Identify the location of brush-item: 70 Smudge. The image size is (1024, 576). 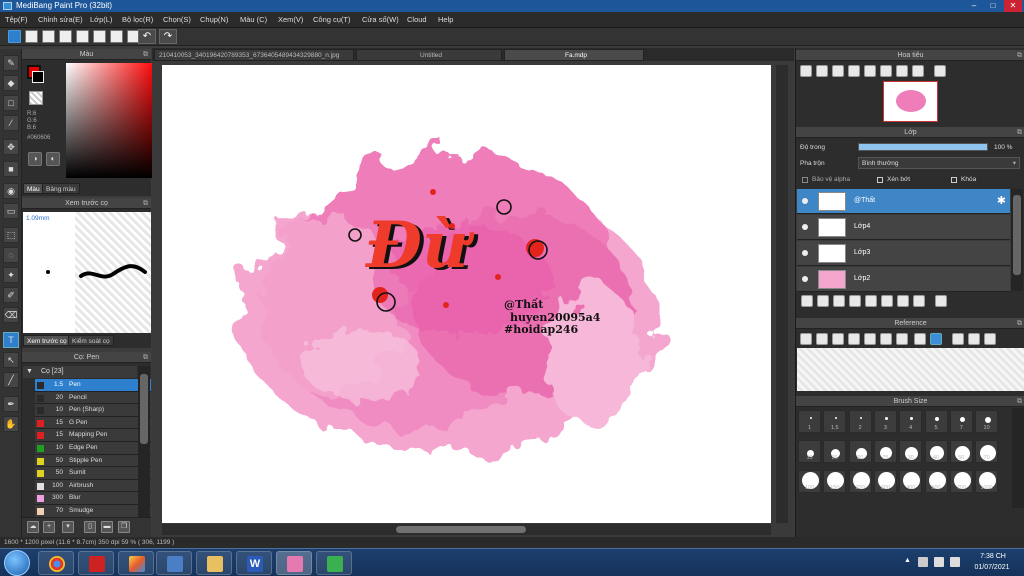
(93, 511).